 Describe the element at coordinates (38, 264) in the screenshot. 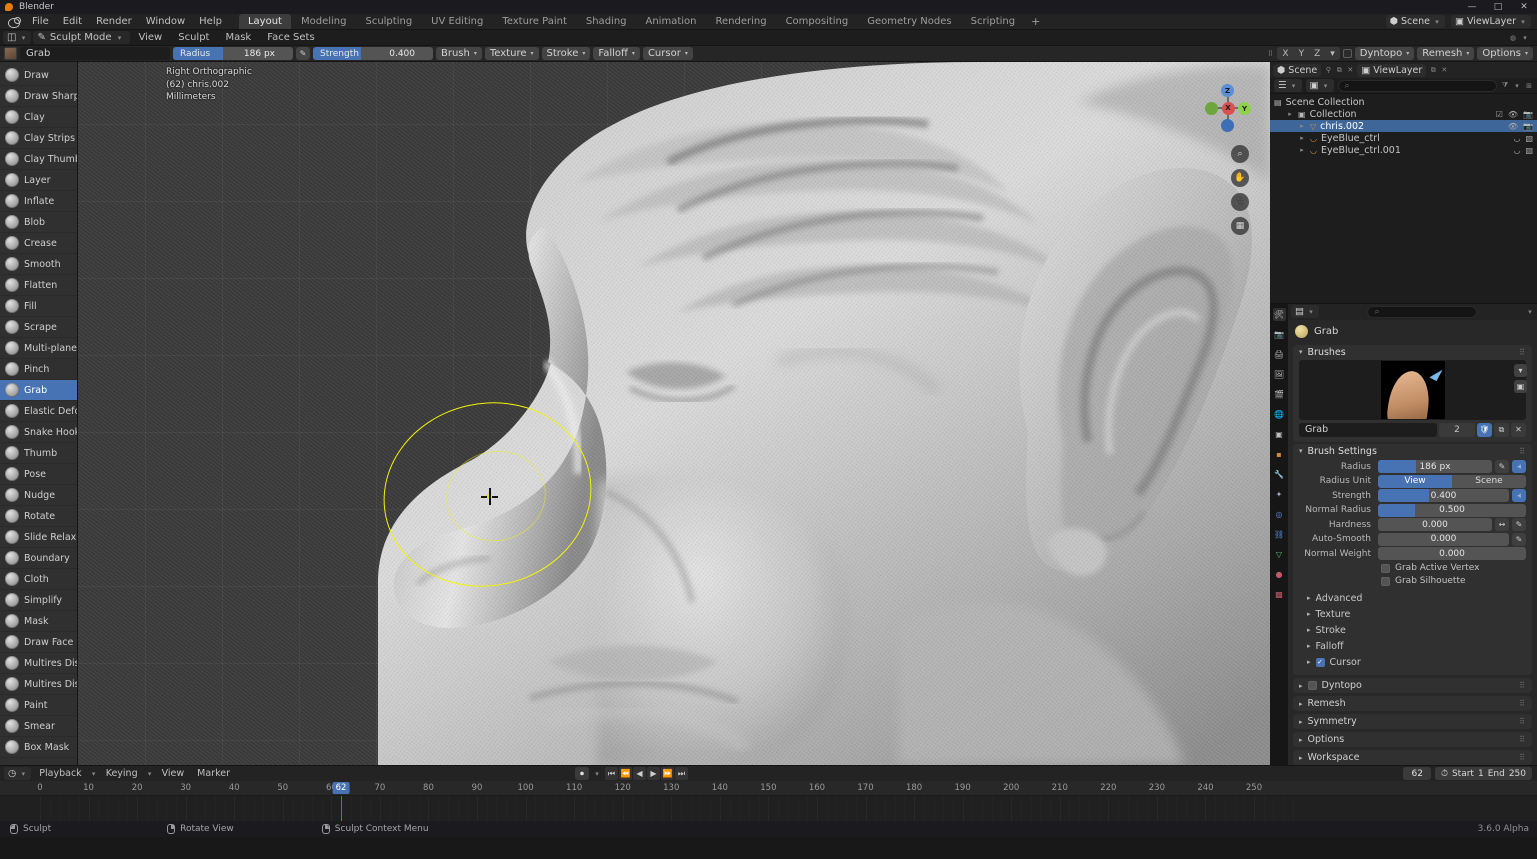

I see `tool-smooth: Smooth` at that location.